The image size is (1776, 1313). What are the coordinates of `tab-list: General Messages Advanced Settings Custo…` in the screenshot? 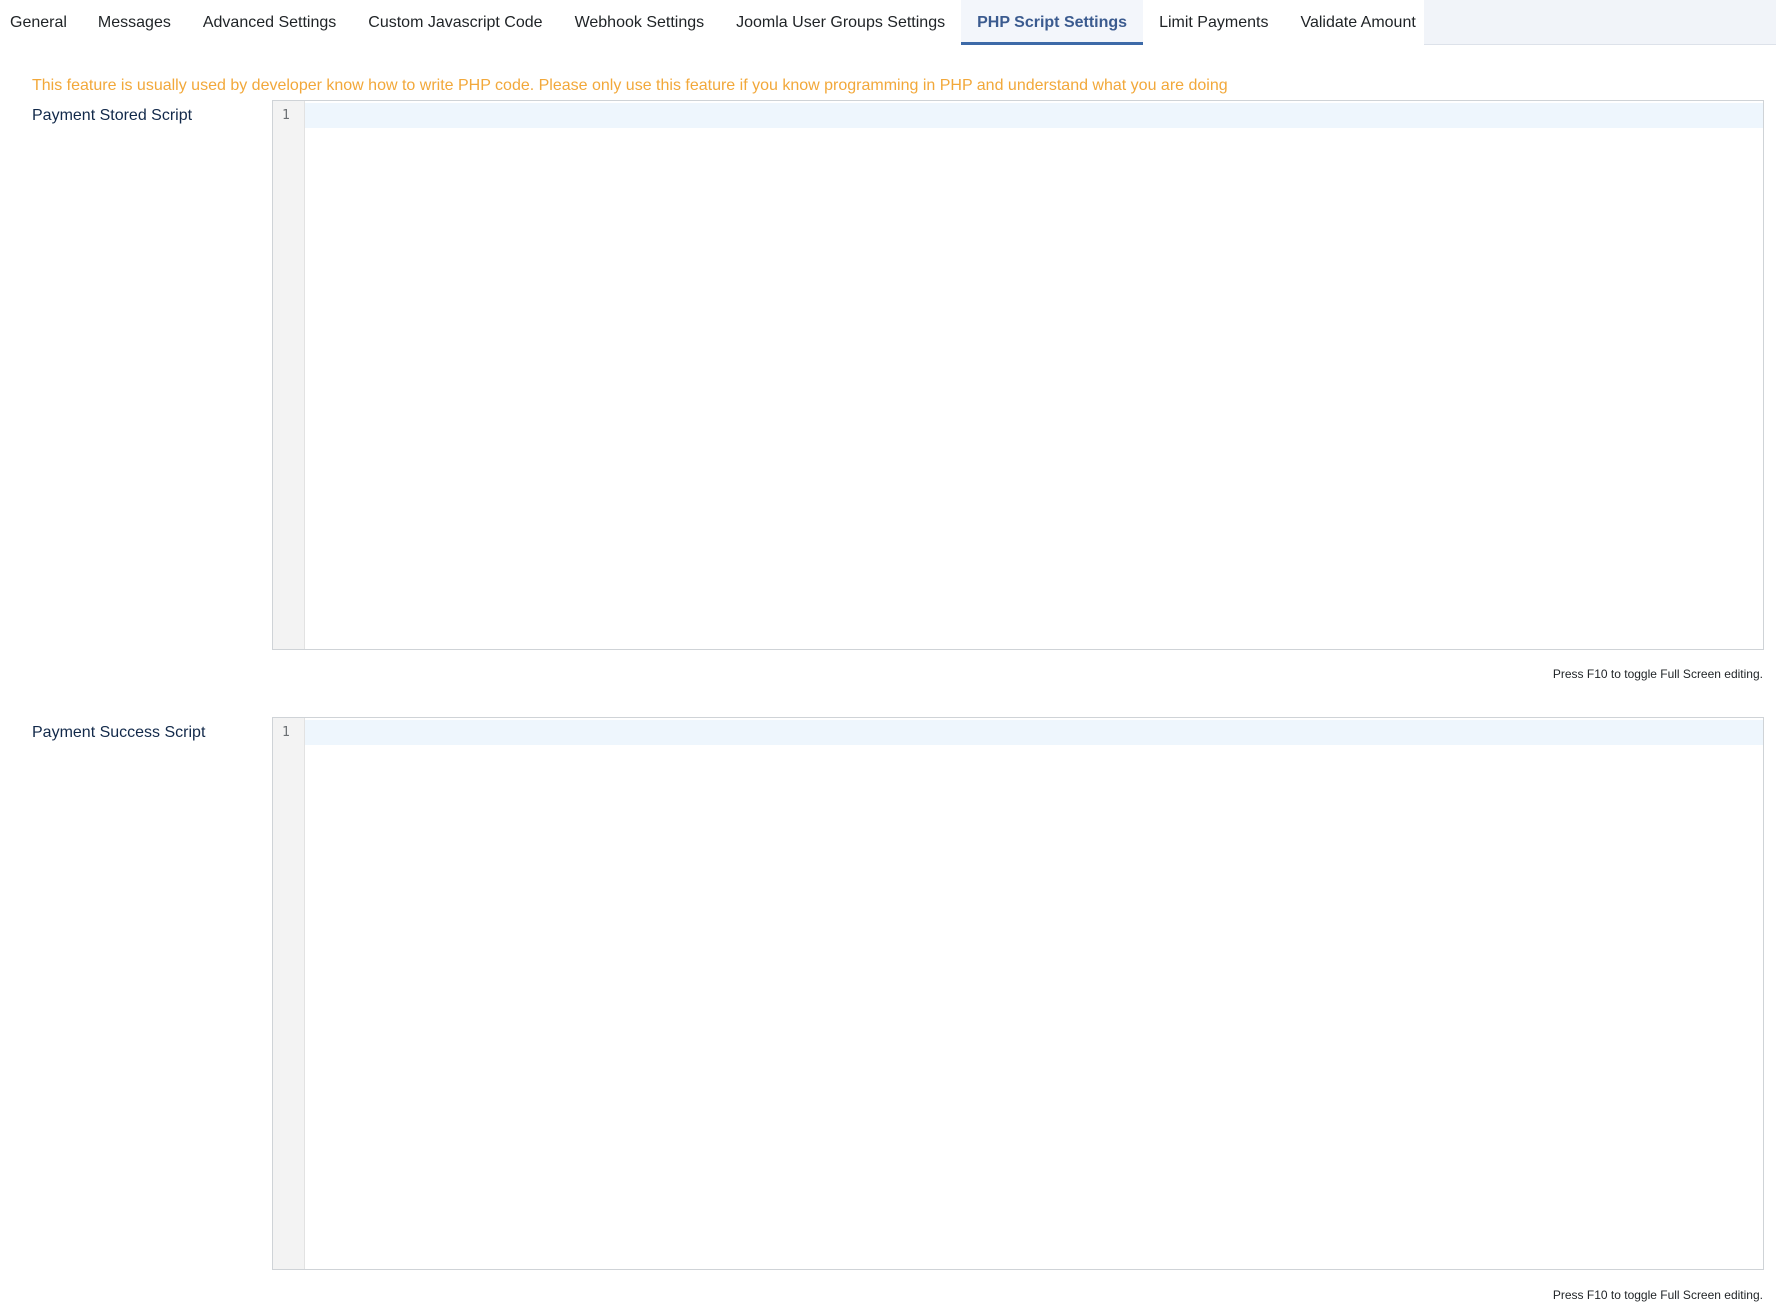 It's located at (712, 22).